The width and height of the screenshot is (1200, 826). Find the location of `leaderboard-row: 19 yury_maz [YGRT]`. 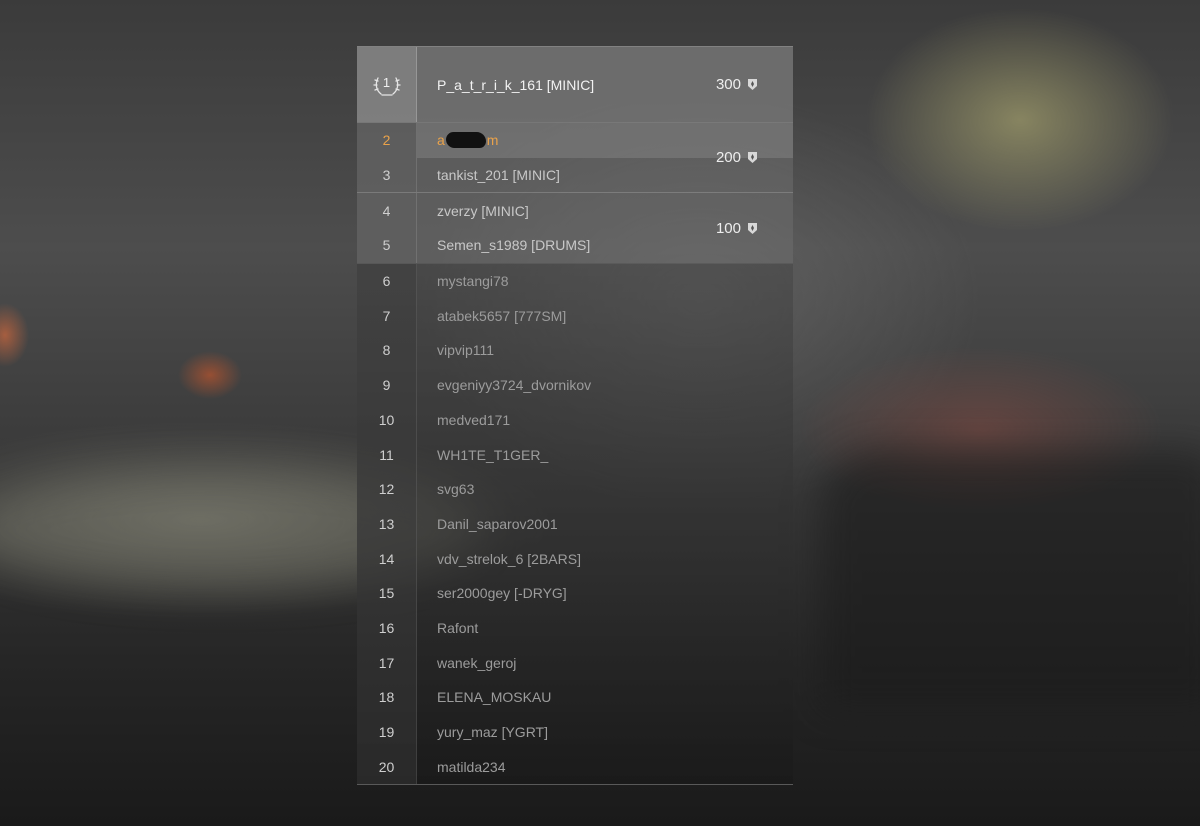

leaderboard-row: 19 yury_maz [YGRT] is located at coordinates (575, 732).